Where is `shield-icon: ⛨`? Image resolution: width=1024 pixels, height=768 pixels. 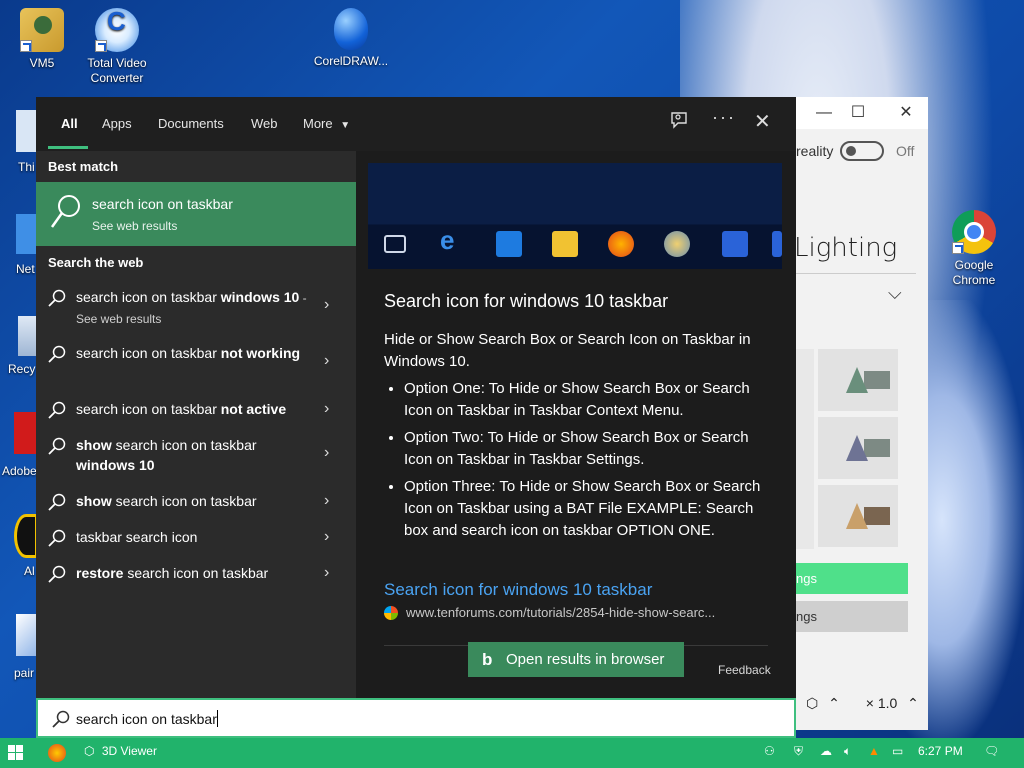
shield-icon: ⛨ is located at coordinates (798, 751).